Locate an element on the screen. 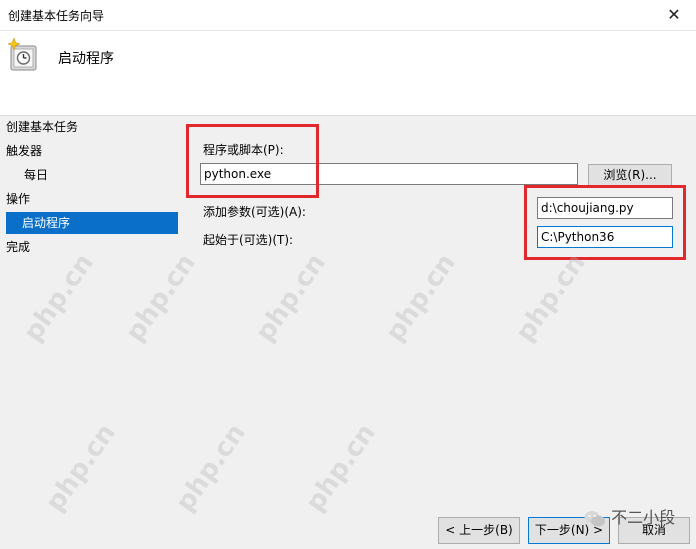  page-title: 启动程序 is located at coordinates (86, 59).